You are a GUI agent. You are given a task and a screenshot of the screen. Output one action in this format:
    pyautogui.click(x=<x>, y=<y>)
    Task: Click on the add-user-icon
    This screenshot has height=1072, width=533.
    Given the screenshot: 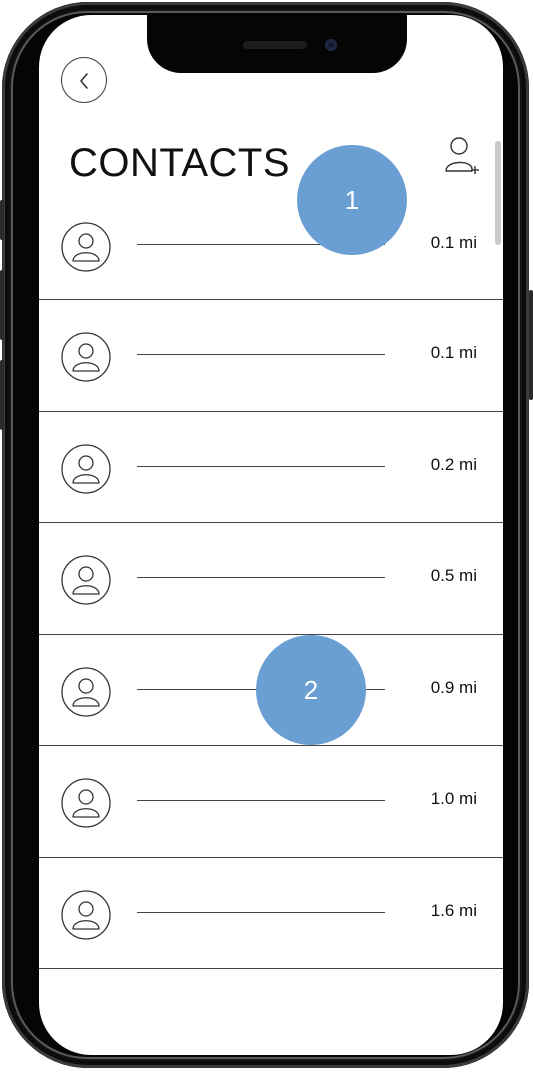 What is the action you would take?
    pyautogui.click(x=462, y=155)
    